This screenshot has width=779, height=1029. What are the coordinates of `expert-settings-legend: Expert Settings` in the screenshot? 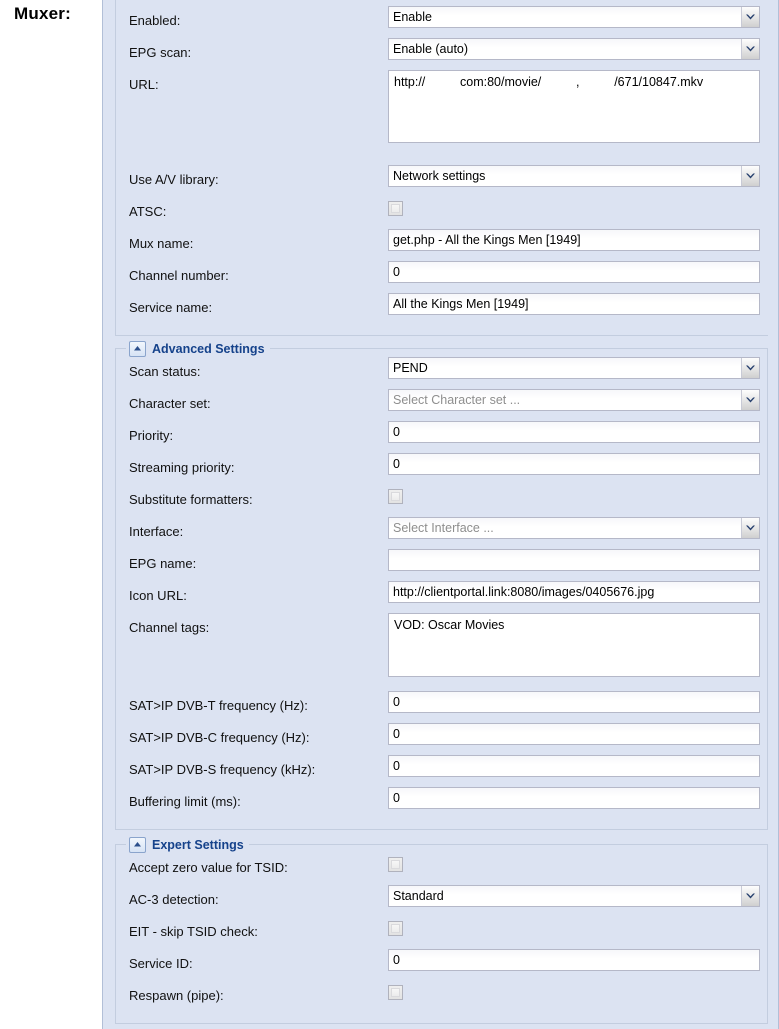 It's located at (187, 844).